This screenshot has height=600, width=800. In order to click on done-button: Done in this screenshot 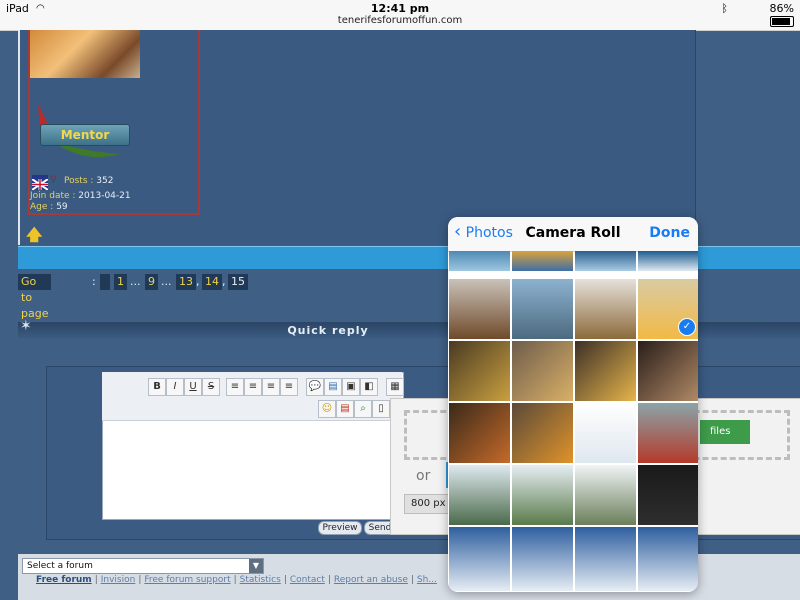, I will do `click(669, 233)`.